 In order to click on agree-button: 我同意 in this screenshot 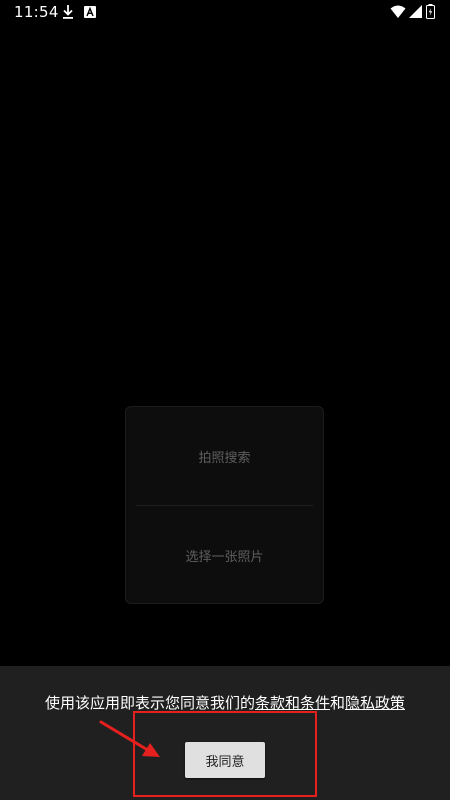, I will do `click(225, 760)`.